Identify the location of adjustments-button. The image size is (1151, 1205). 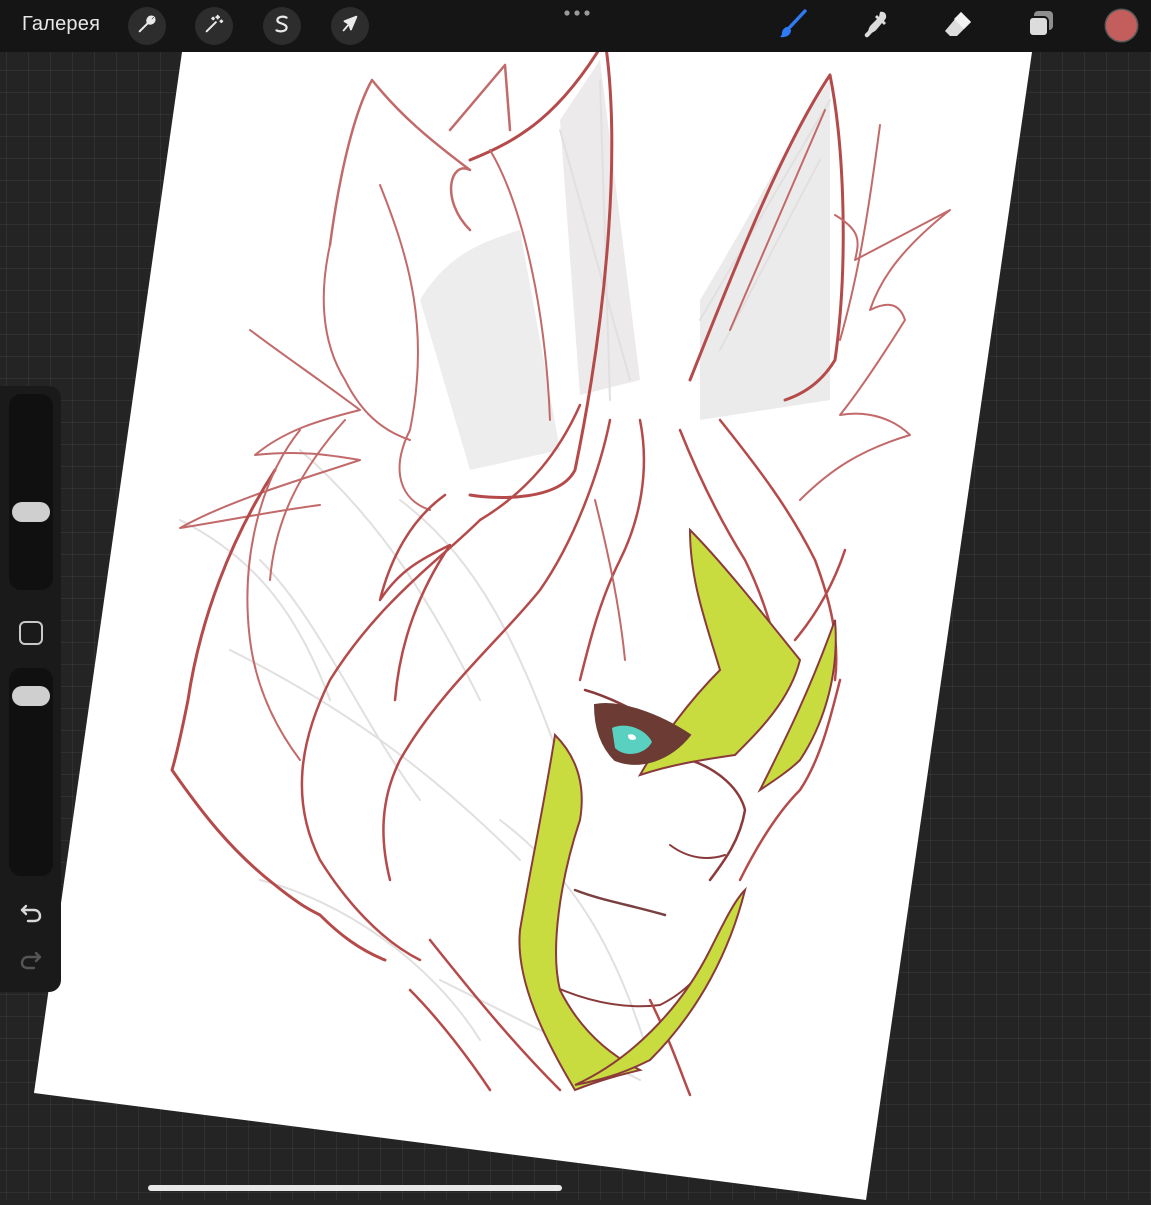
(214, 26).